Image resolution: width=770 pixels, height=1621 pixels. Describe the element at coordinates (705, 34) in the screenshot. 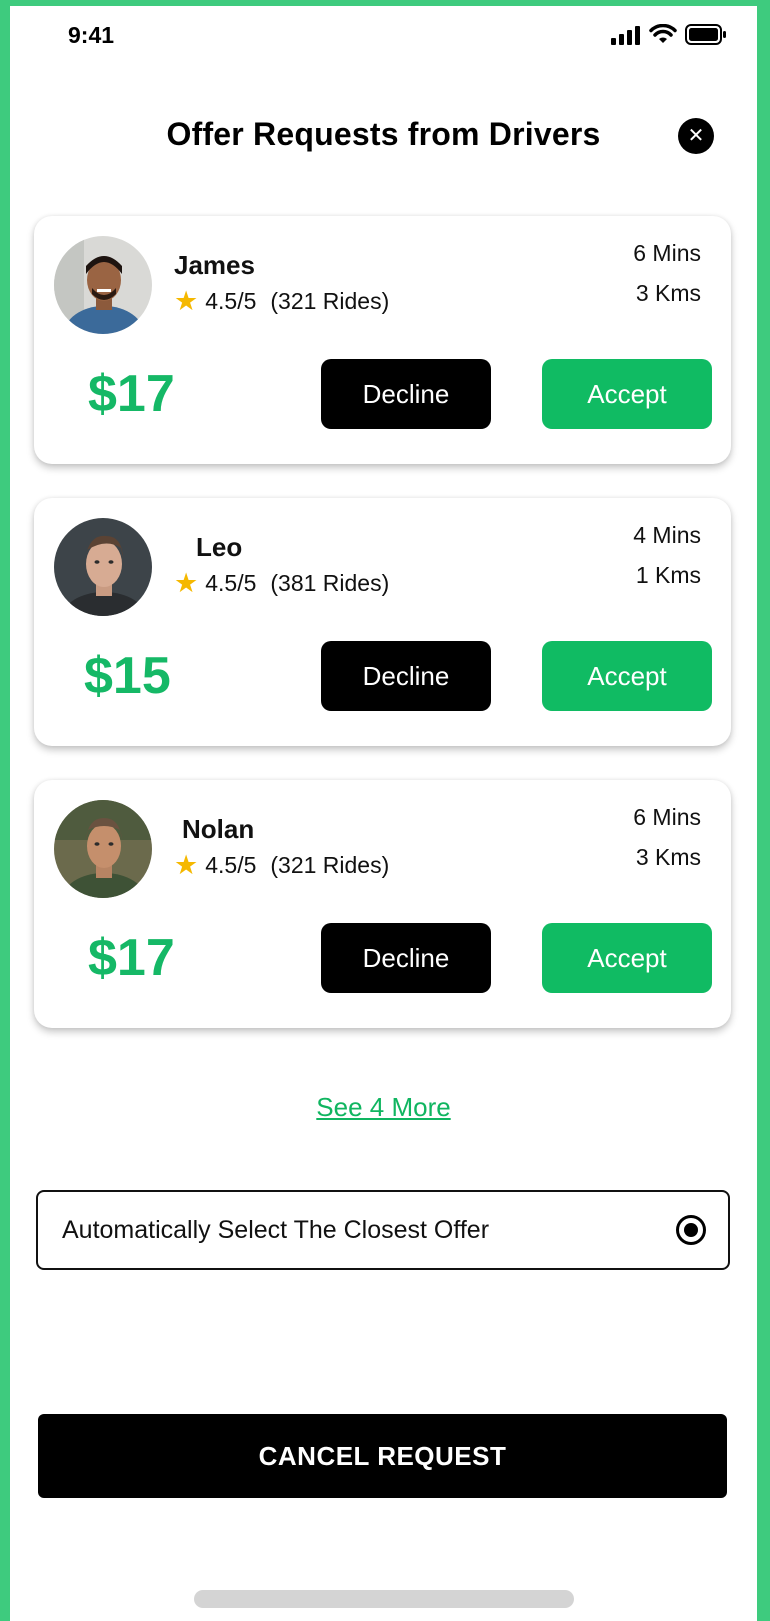

I see `battery-icon` at that location.